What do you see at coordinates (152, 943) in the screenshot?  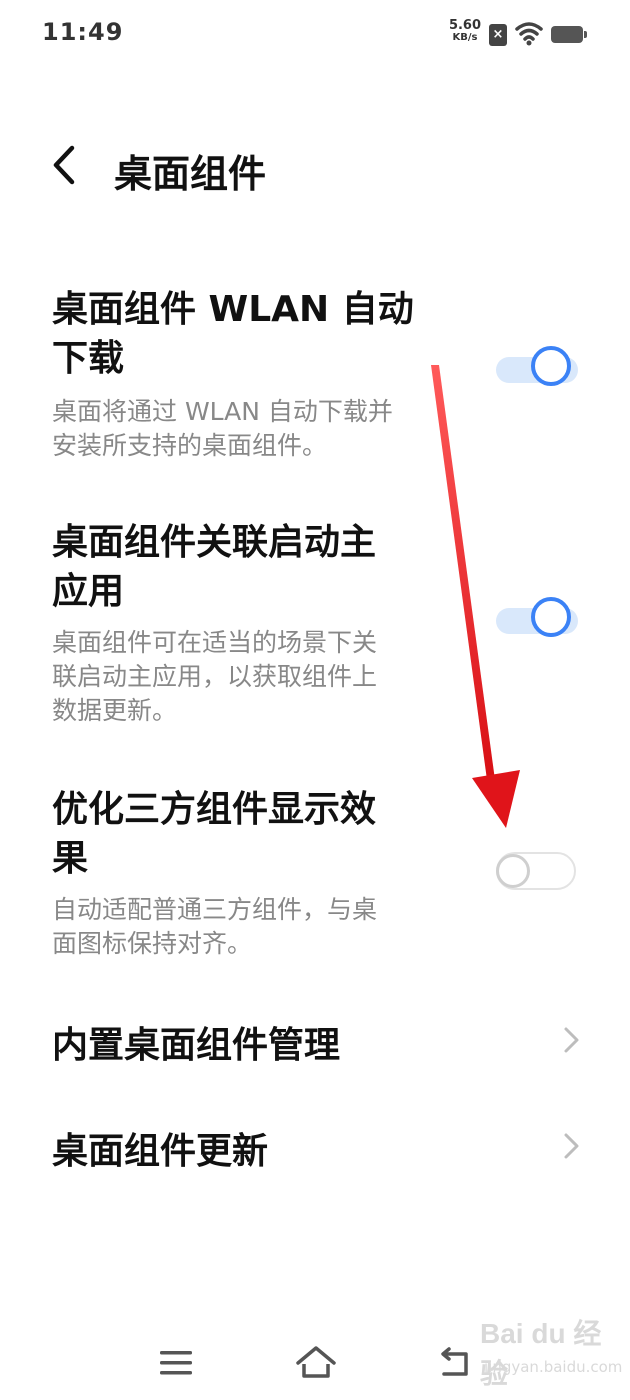 I see `setting-description-line: 面图标保持对齐。` at bounding box center [152, 943].